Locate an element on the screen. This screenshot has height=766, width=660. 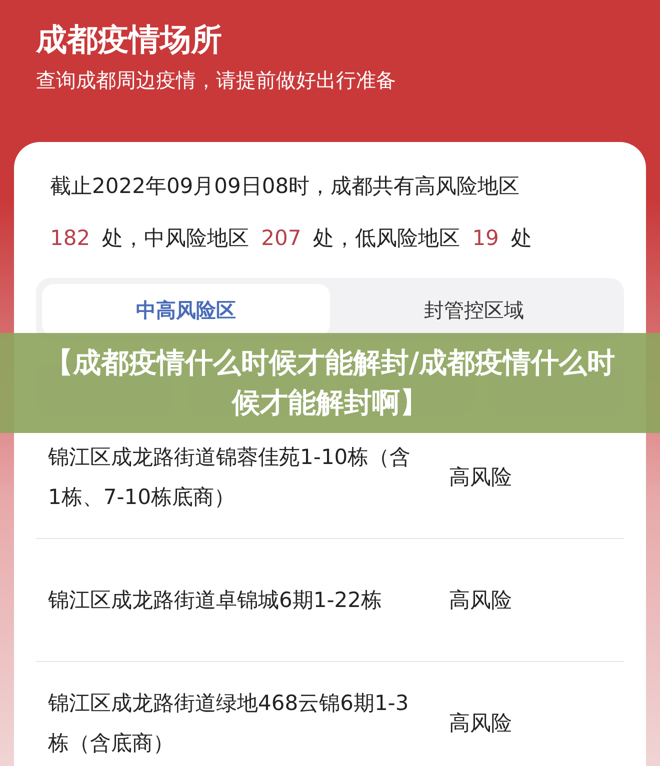
count-number: 19 is located at coordinates (485, 238).